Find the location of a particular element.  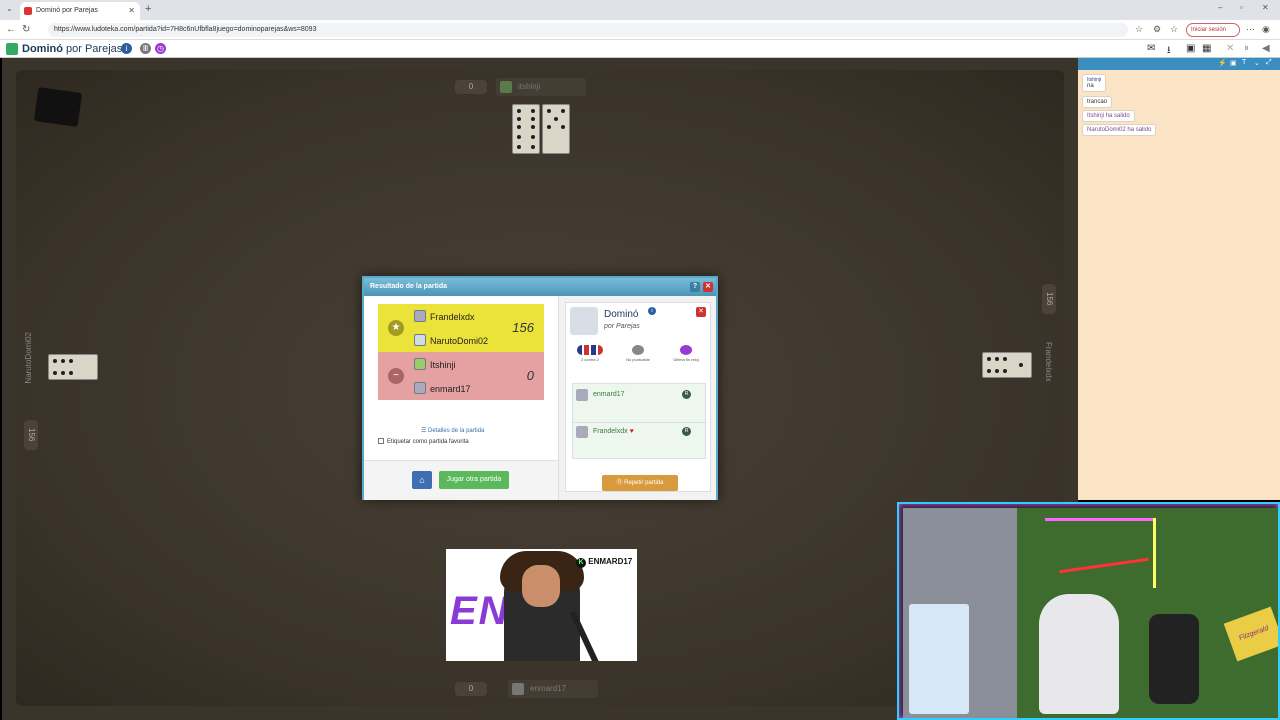

match-details-link: ☰ Detalles de la partida is located at coordinates (452, 430).